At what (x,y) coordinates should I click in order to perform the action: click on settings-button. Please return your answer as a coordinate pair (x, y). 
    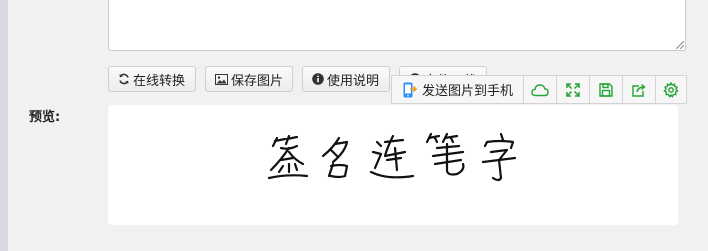
    Looking at the image, I should click on (671, 89).